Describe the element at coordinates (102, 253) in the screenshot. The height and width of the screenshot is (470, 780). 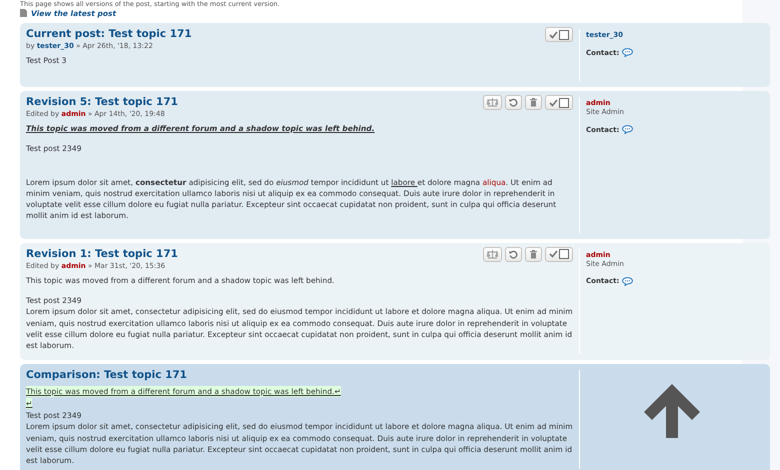
I see `post-title: Revision 1: Test topic 171` at that location.